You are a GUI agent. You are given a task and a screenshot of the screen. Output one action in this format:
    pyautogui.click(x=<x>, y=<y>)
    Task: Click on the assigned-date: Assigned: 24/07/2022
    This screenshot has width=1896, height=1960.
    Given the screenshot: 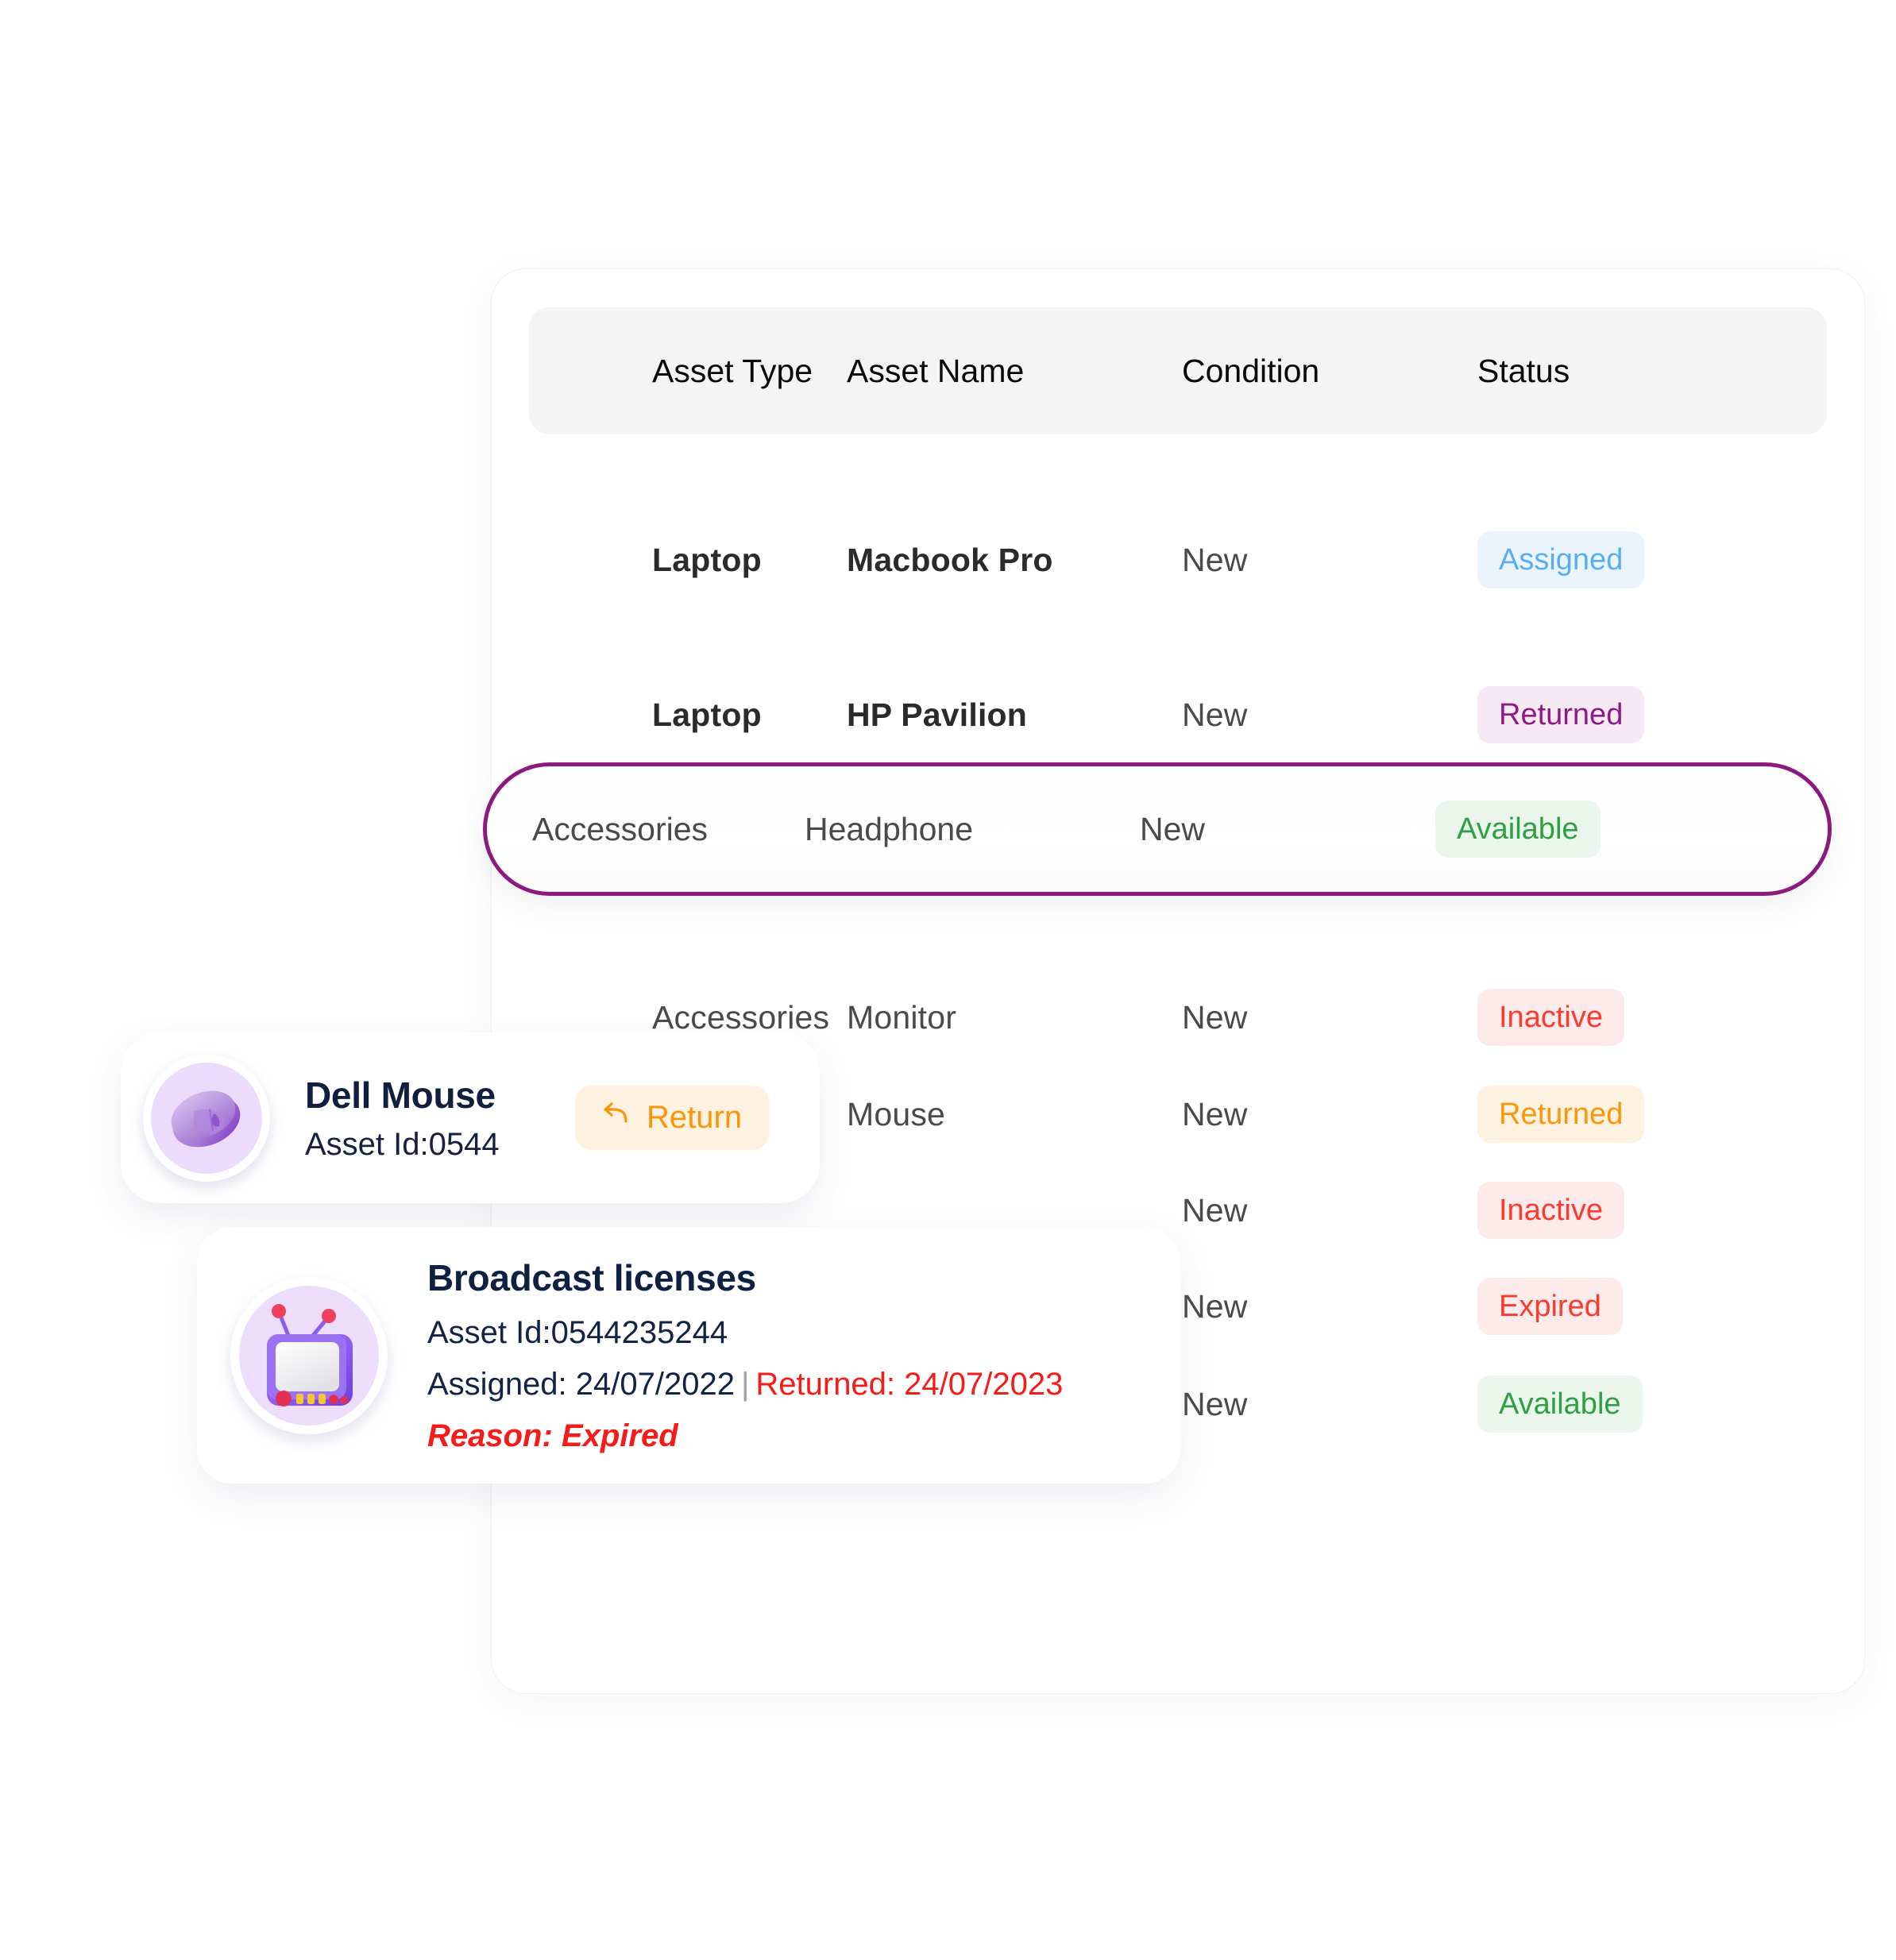 What is the action you would take?
    pyautogui.click(x=581, y=1384)
    